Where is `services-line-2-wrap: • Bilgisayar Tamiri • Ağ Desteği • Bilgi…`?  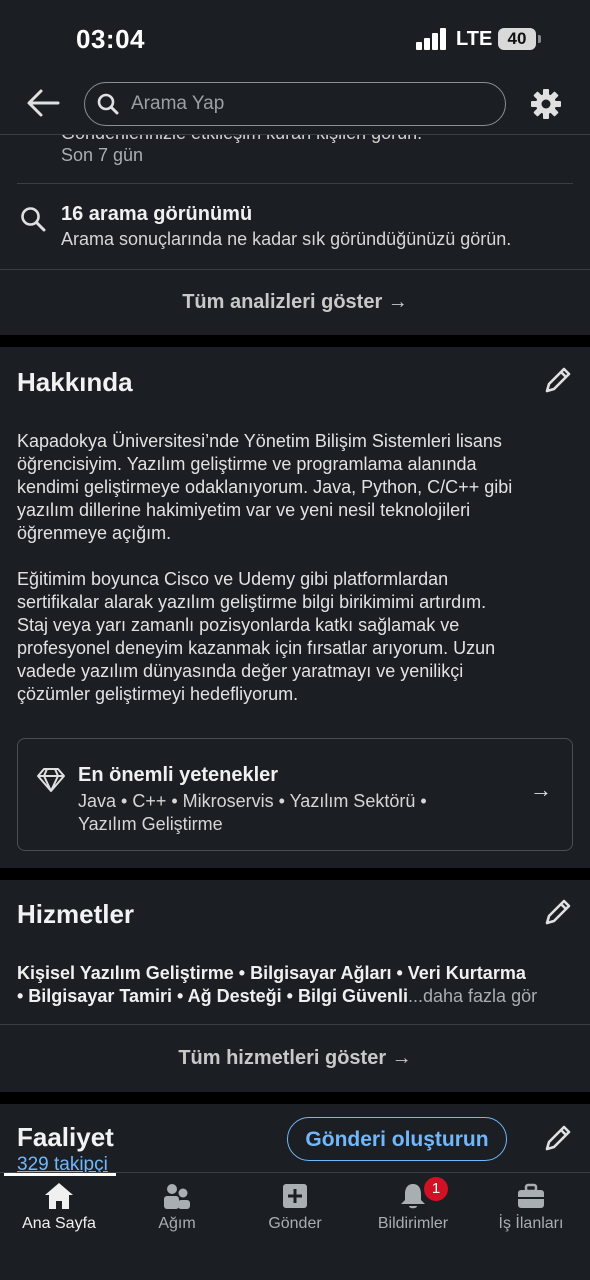 services-line-2-wrap: • Bilgisayar Tamiri • Ağ Desteği • Bilgi… is located at coordinates (277, 996).